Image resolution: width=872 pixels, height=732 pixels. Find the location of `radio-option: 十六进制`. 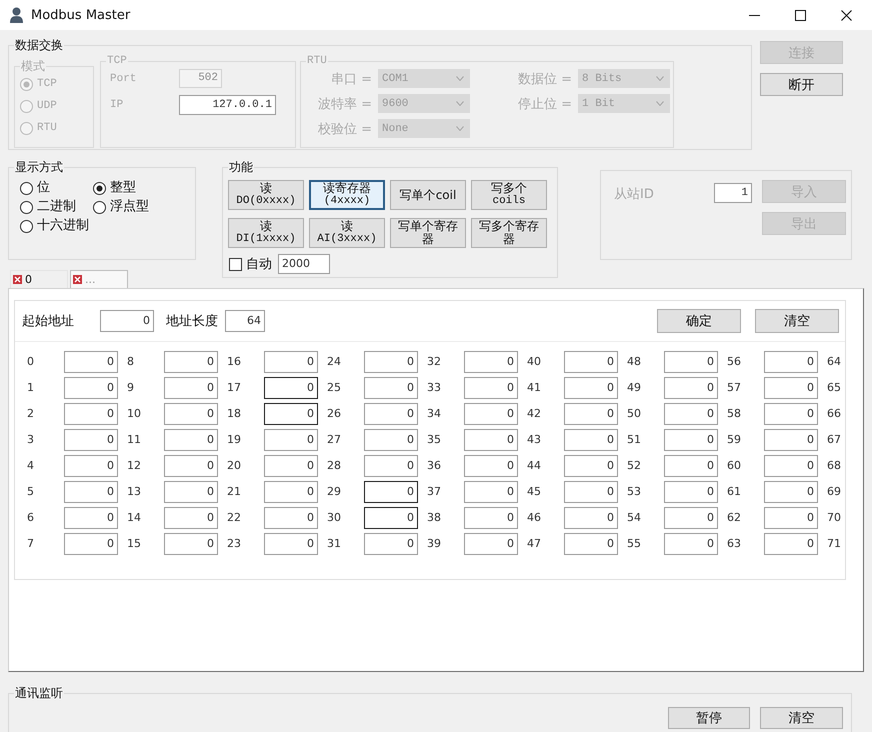

radio-option: 十六进制 is located at coordinates (54, 226).